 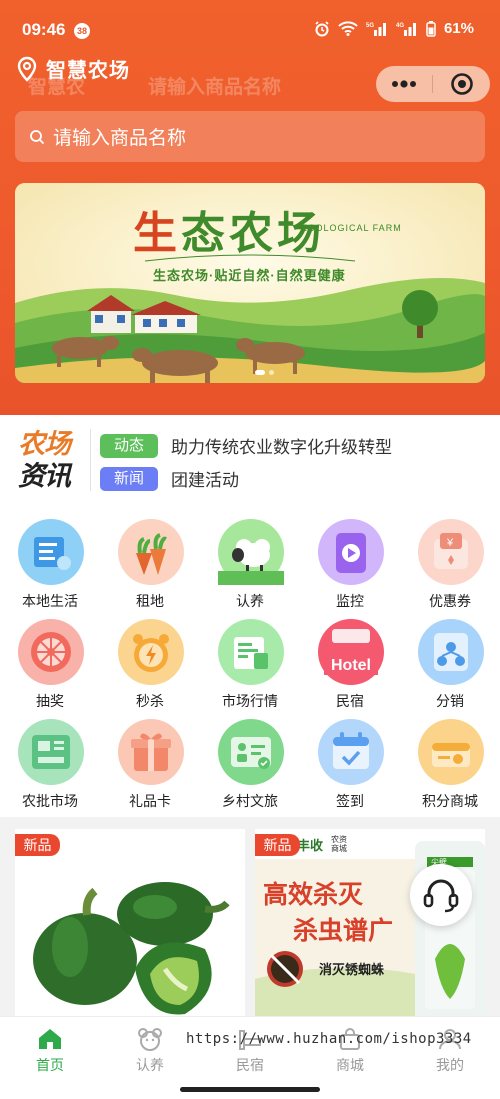 What do you see at coordinates (260, 372) in the screenshot?
I see `banner-dot-active` at bounding box center [260, 372].